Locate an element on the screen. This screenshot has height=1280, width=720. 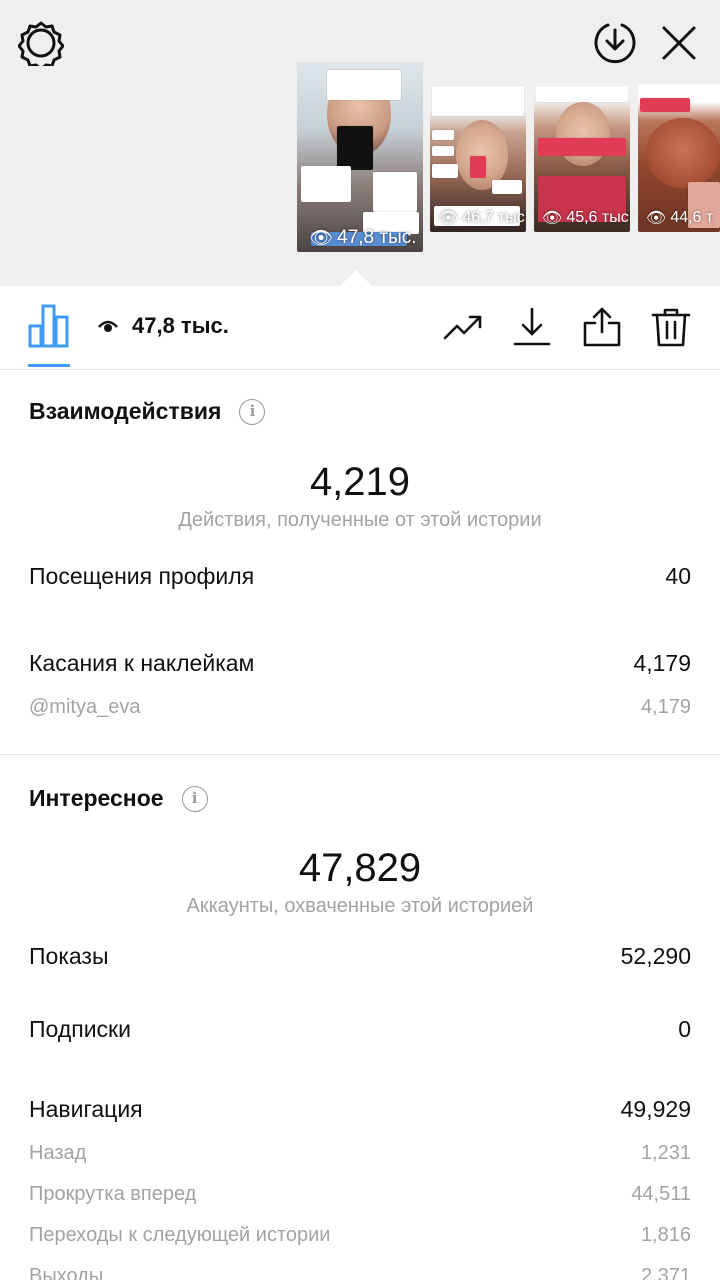
stat-subrow-mention: @mitya_eva 4,179 is located at coordinates (360, 707).